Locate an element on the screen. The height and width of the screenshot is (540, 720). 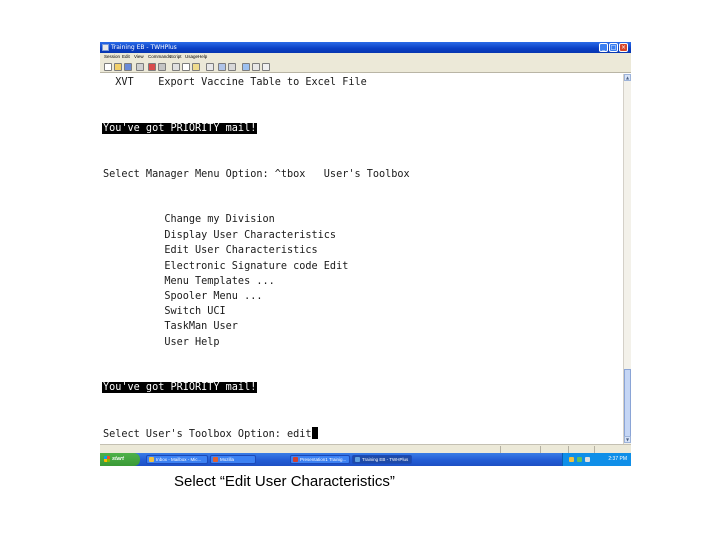
mail-icon is located at coordinates (151, 459).